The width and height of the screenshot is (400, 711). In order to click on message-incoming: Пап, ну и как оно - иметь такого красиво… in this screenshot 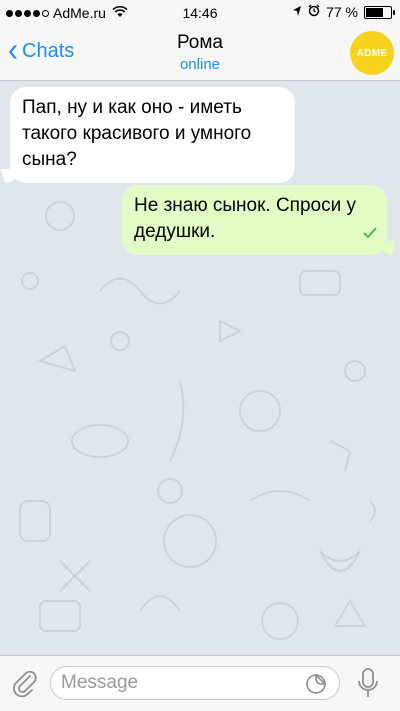, I will do `click(152, 135)`.